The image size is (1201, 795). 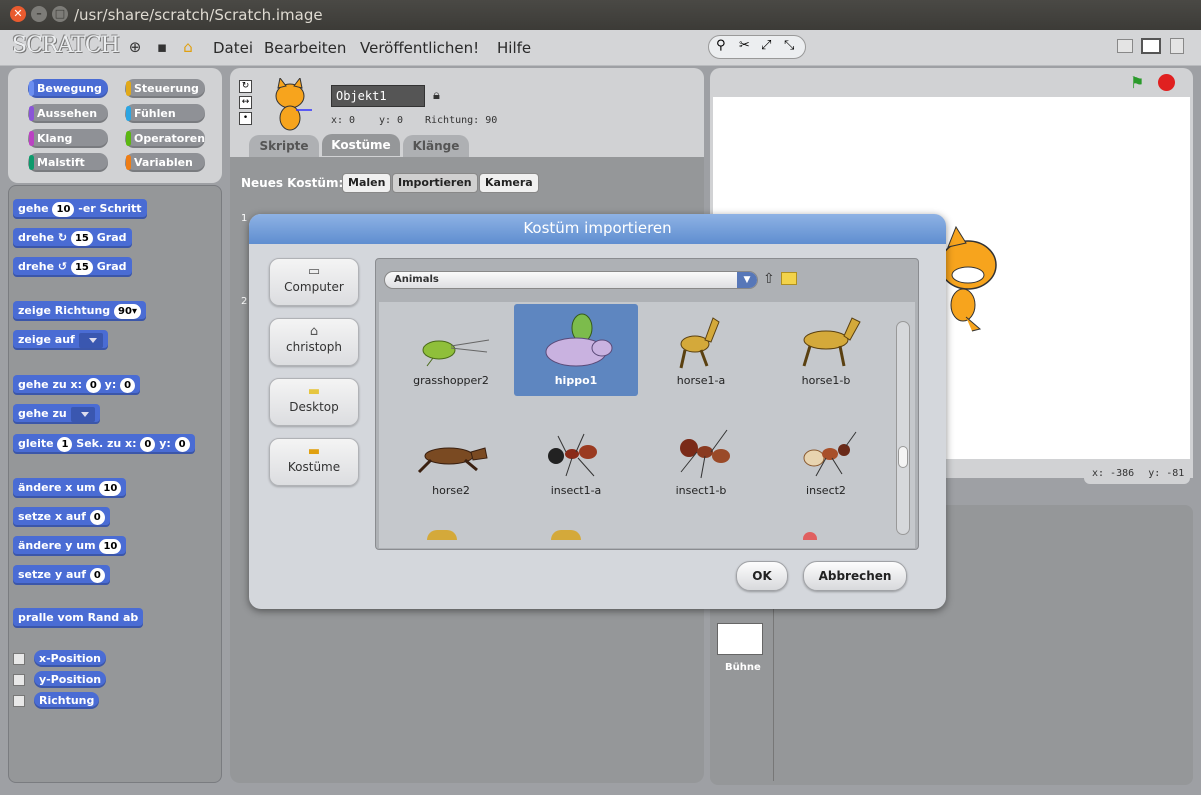 What do you see at coordinates (1137, 82) in the screenshot?
I see `green-flag-icon: ⚑` at bounding box center [1137, 82].